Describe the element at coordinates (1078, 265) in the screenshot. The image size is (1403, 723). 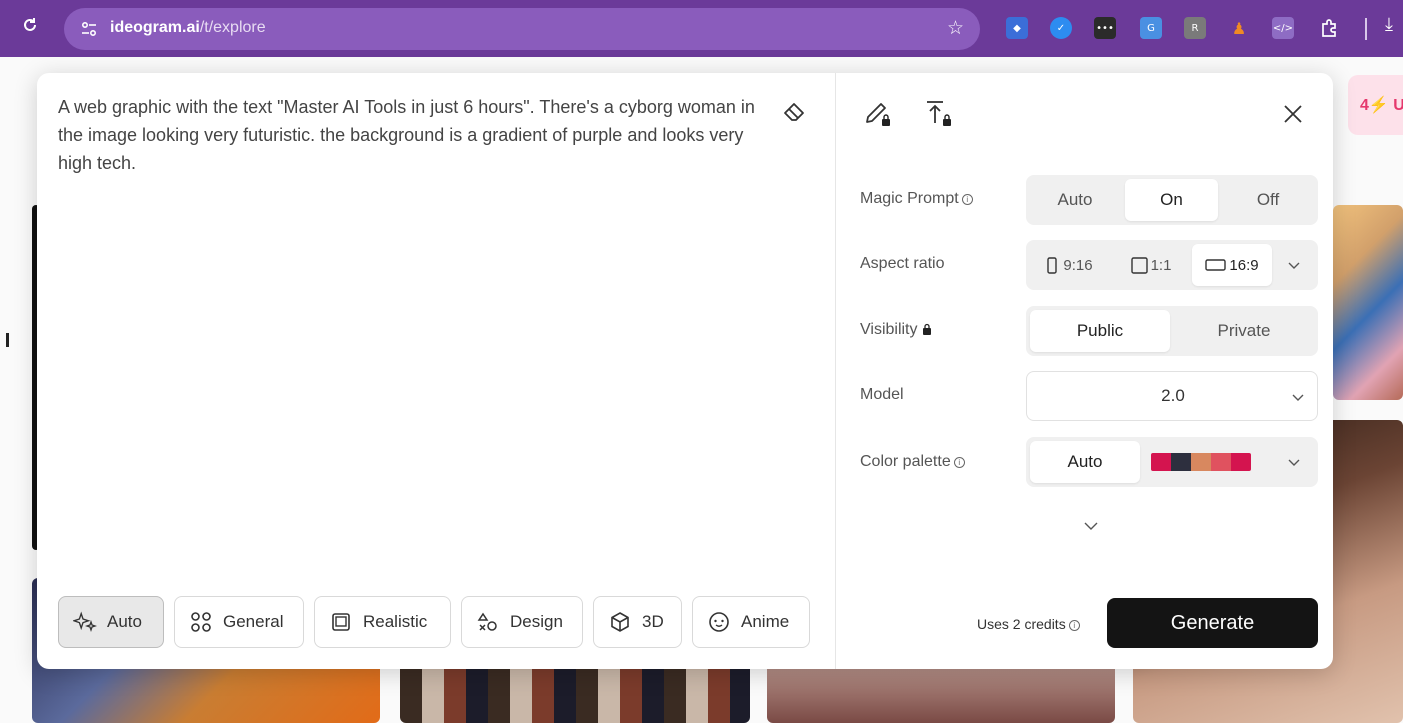
I see `aspect-ratio-option-label: 9:16` at that location.